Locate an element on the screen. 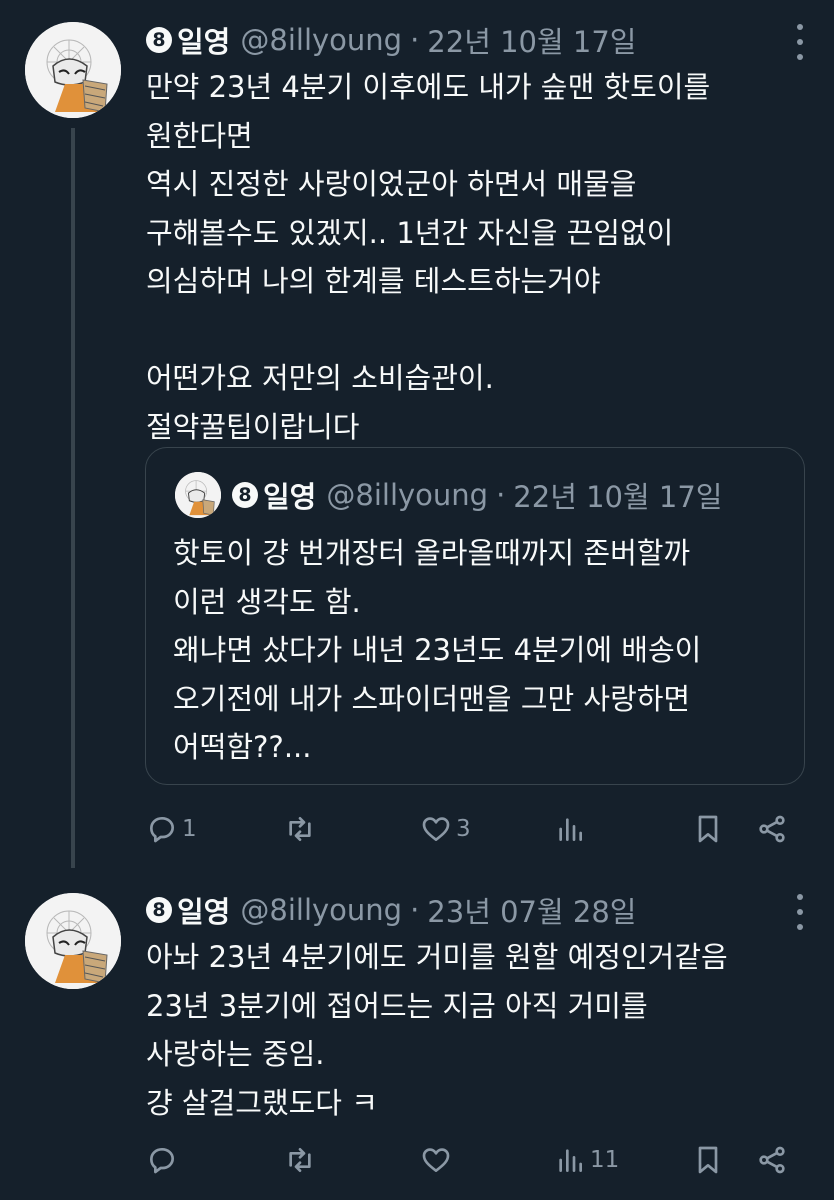 The width and height of the screenshot is (834, 1200). like-button is located at coordinates (438, 1160).